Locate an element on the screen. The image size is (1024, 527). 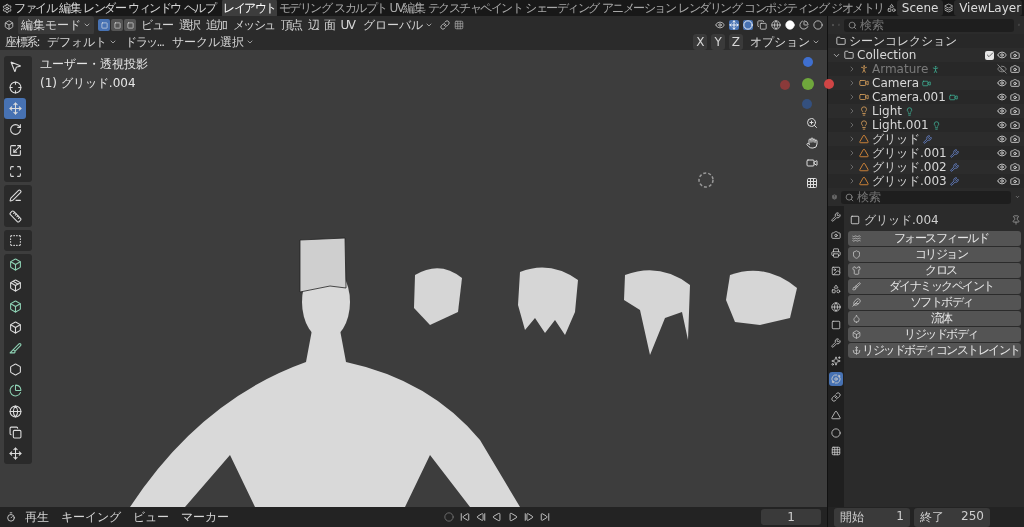
scene-field: Scene is located at coordinates (919, 8).